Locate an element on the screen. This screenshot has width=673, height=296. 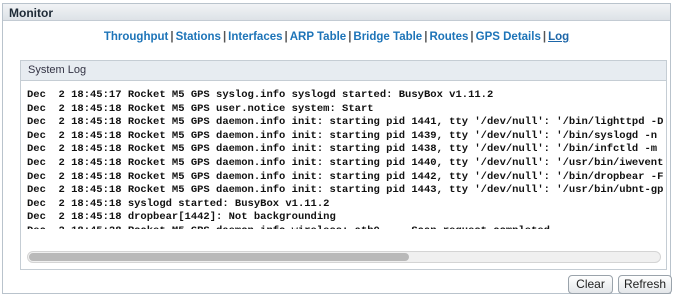
system-log-header: System Log is located at coordinates (343, 71).